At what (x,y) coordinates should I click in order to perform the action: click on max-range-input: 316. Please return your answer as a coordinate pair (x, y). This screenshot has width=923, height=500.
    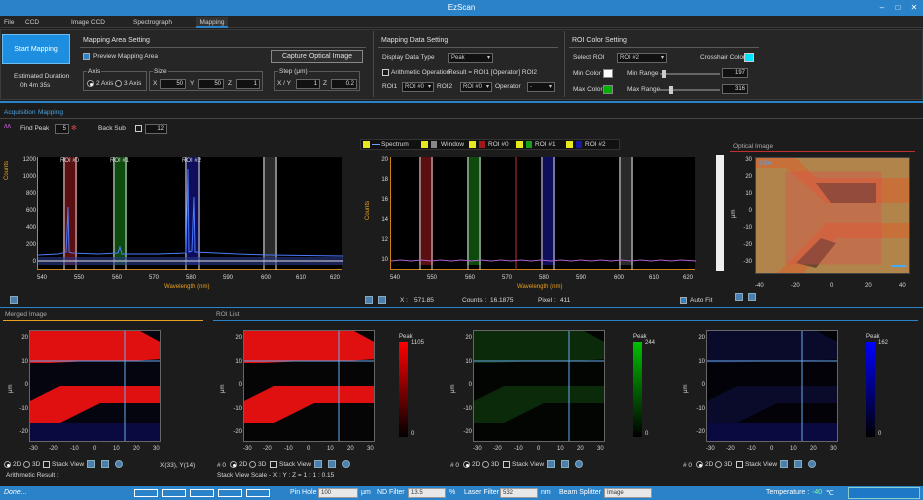
    Looking at the image, I should click on (735, 89).